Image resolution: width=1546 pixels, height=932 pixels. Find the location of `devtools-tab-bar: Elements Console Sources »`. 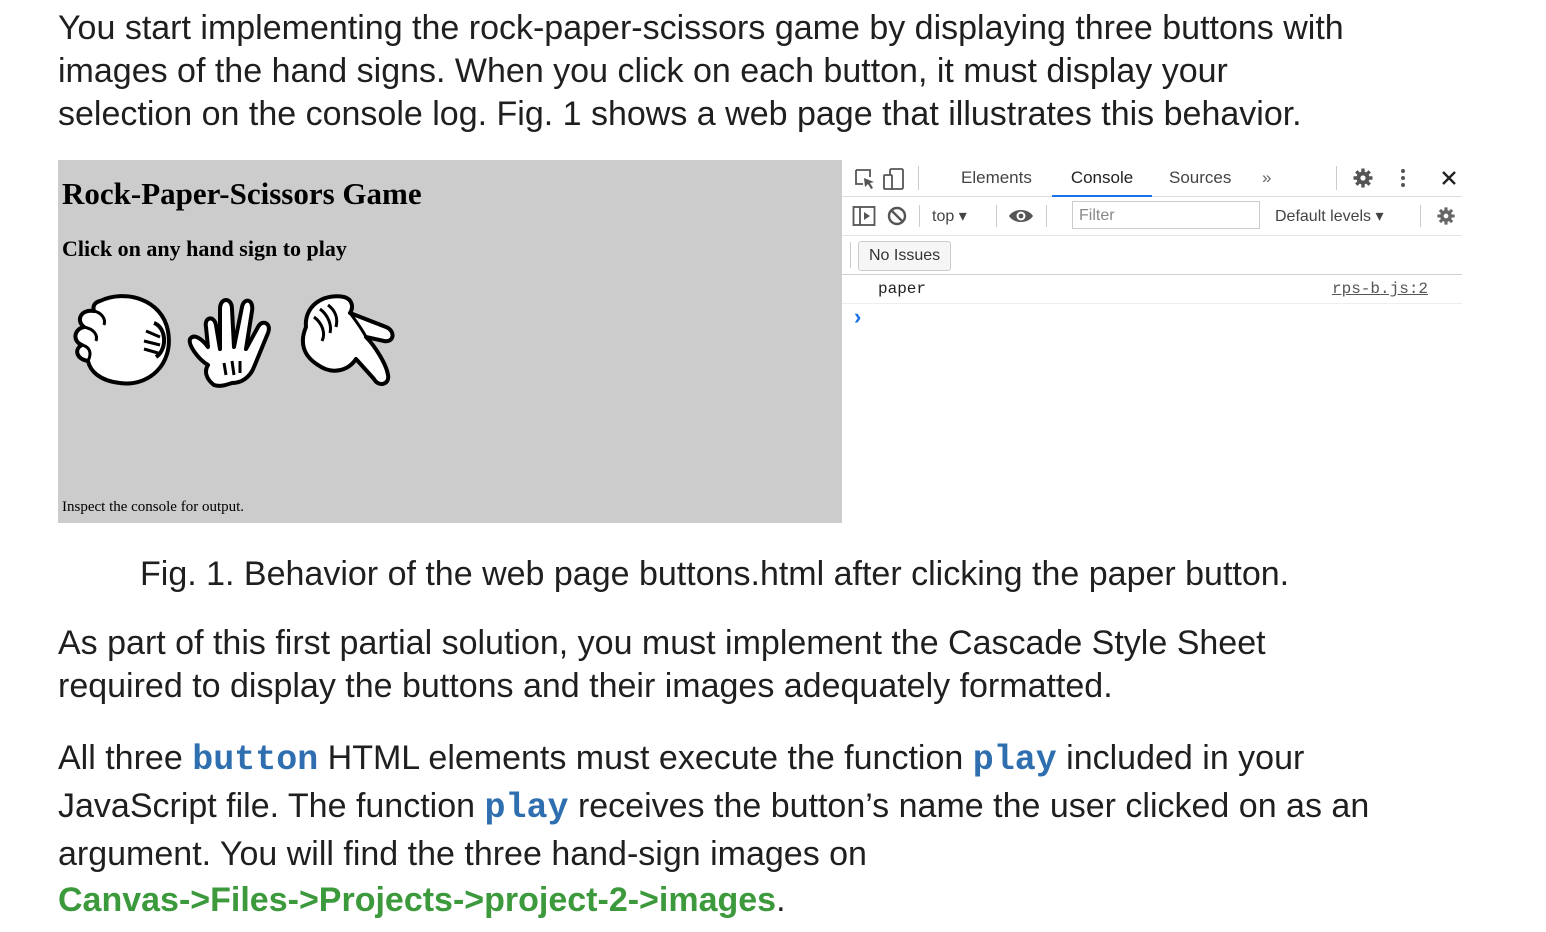

devtools-tab-bar: Elements Console Sources » is located at coordinates (1152, 178).